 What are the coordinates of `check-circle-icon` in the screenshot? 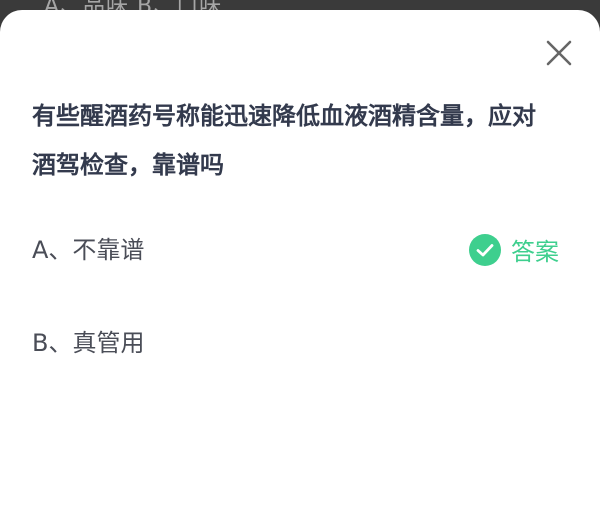 It's located at (485, 249).